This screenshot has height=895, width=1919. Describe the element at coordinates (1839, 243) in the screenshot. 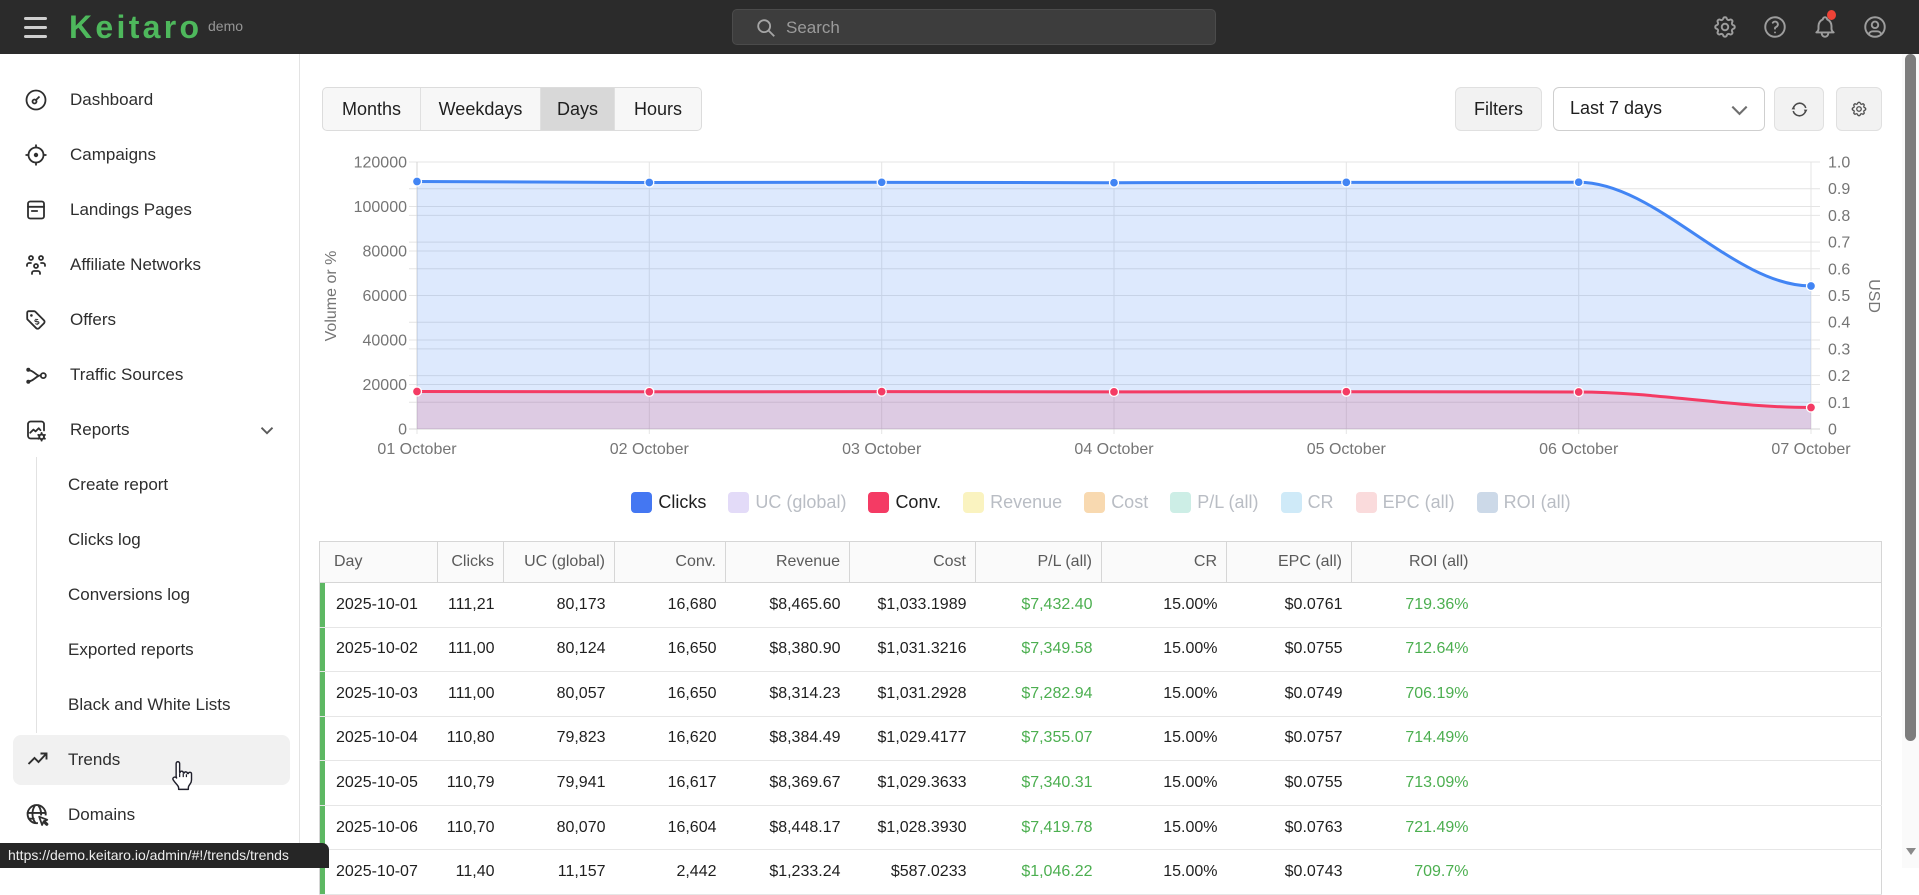

I see `svg-text: 0.7` at that location.